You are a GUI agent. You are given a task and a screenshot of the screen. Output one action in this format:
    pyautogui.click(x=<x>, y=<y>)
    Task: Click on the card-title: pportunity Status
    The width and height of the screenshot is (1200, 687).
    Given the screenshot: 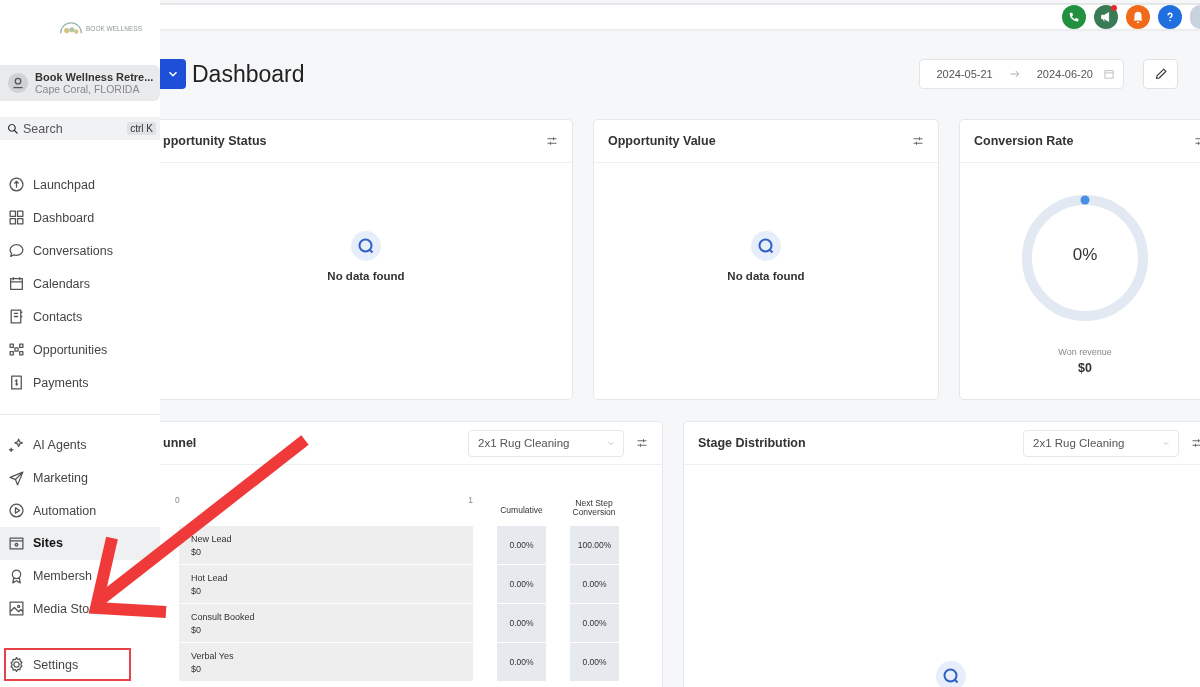 What is the action you would take?
    pyautogui.click(x=215, y=141)
    